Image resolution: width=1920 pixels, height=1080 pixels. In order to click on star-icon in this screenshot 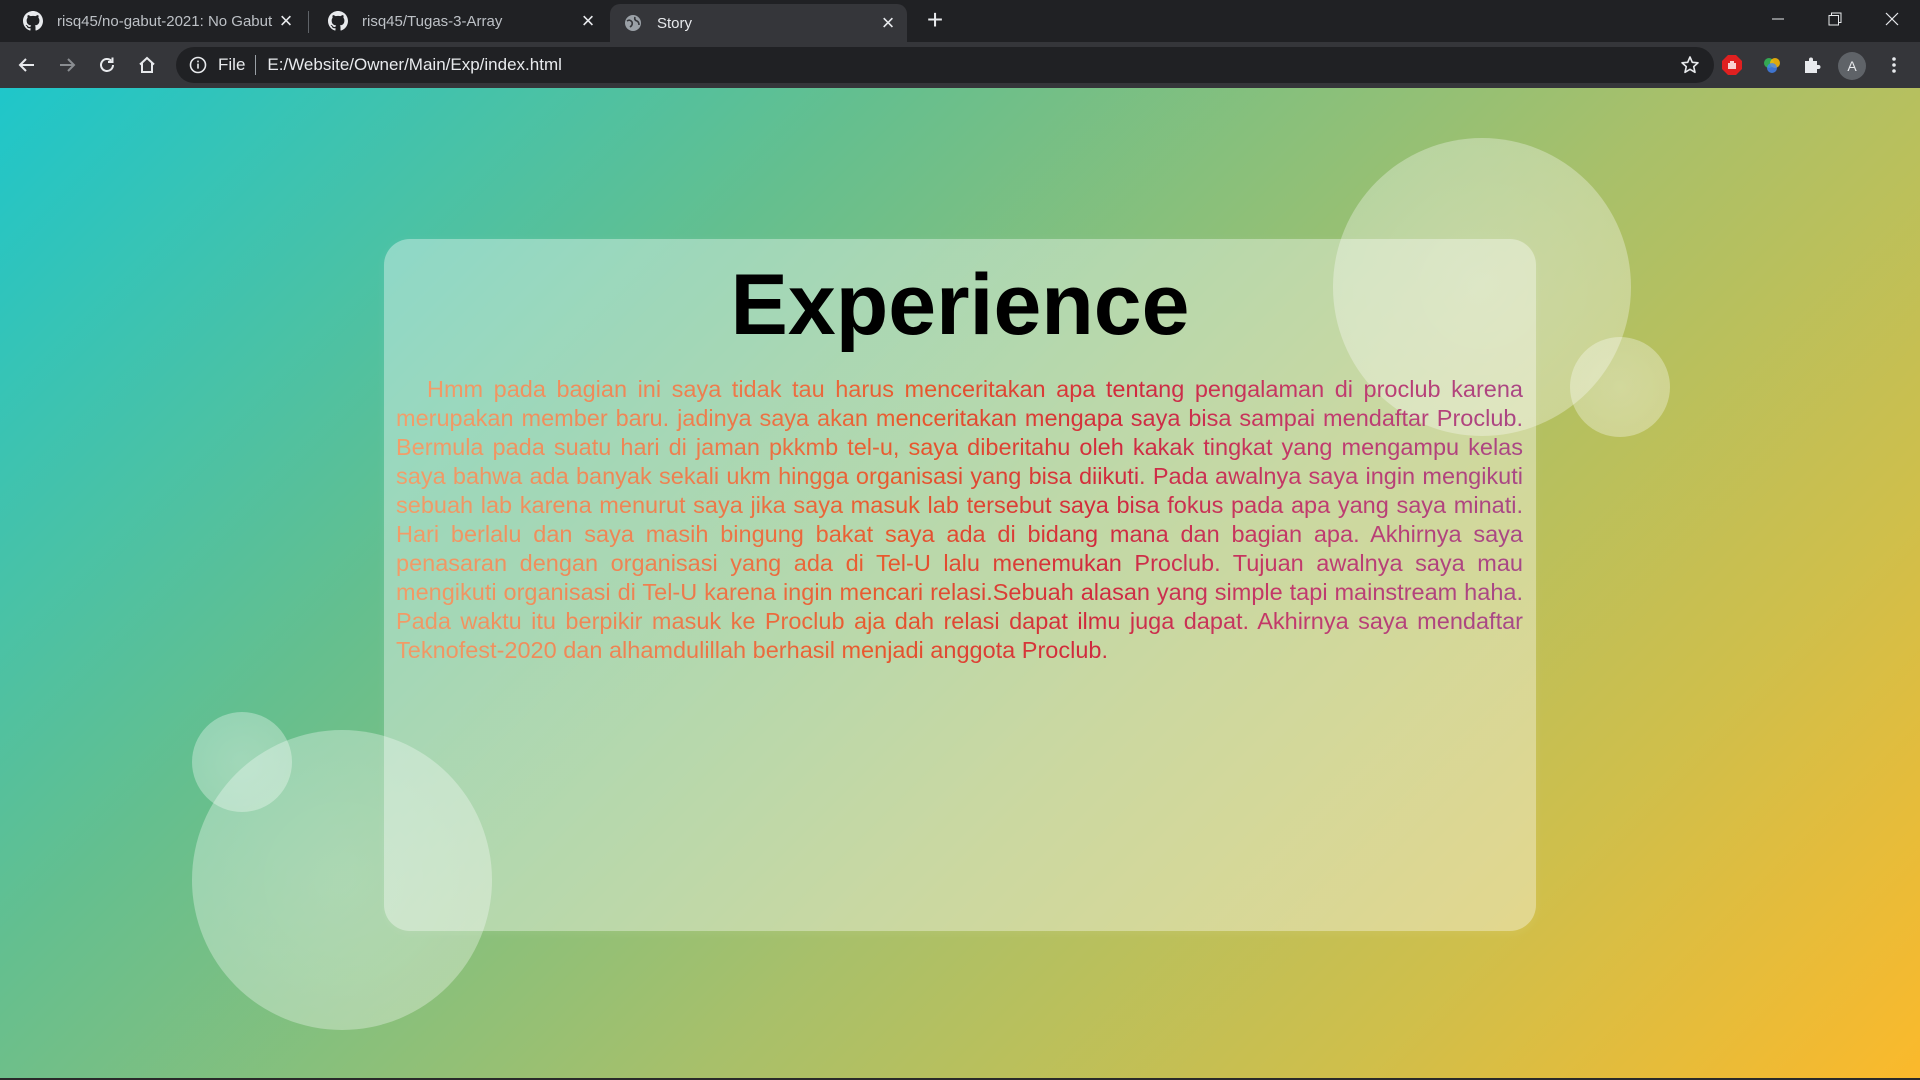, I will do `click(1690, 65)`.